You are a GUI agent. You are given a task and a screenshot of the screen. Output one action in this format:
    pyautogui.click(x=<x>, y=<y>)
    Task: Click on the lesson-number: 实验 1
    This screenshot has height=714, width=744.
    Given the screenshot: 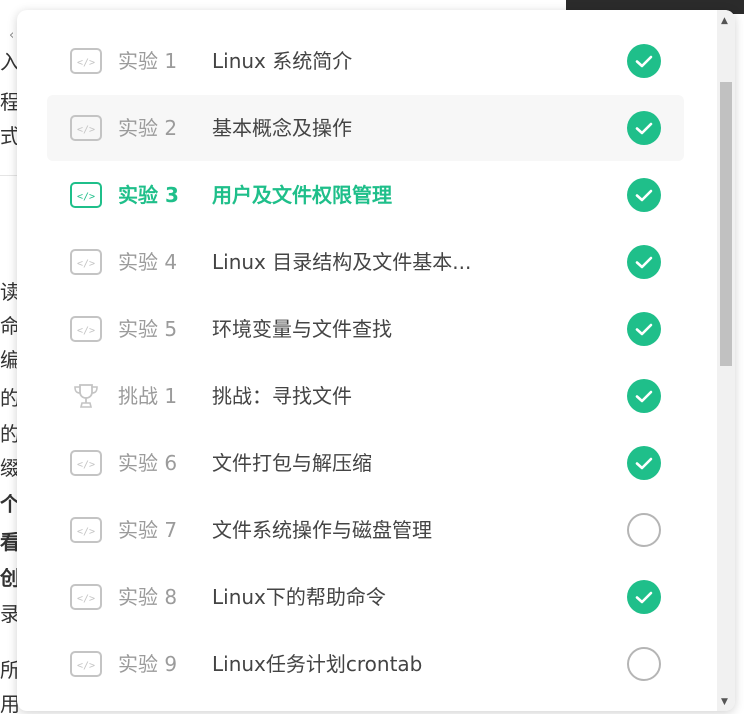 What is the action you would take?
    pyautogui.click(x=148, y=61)
    